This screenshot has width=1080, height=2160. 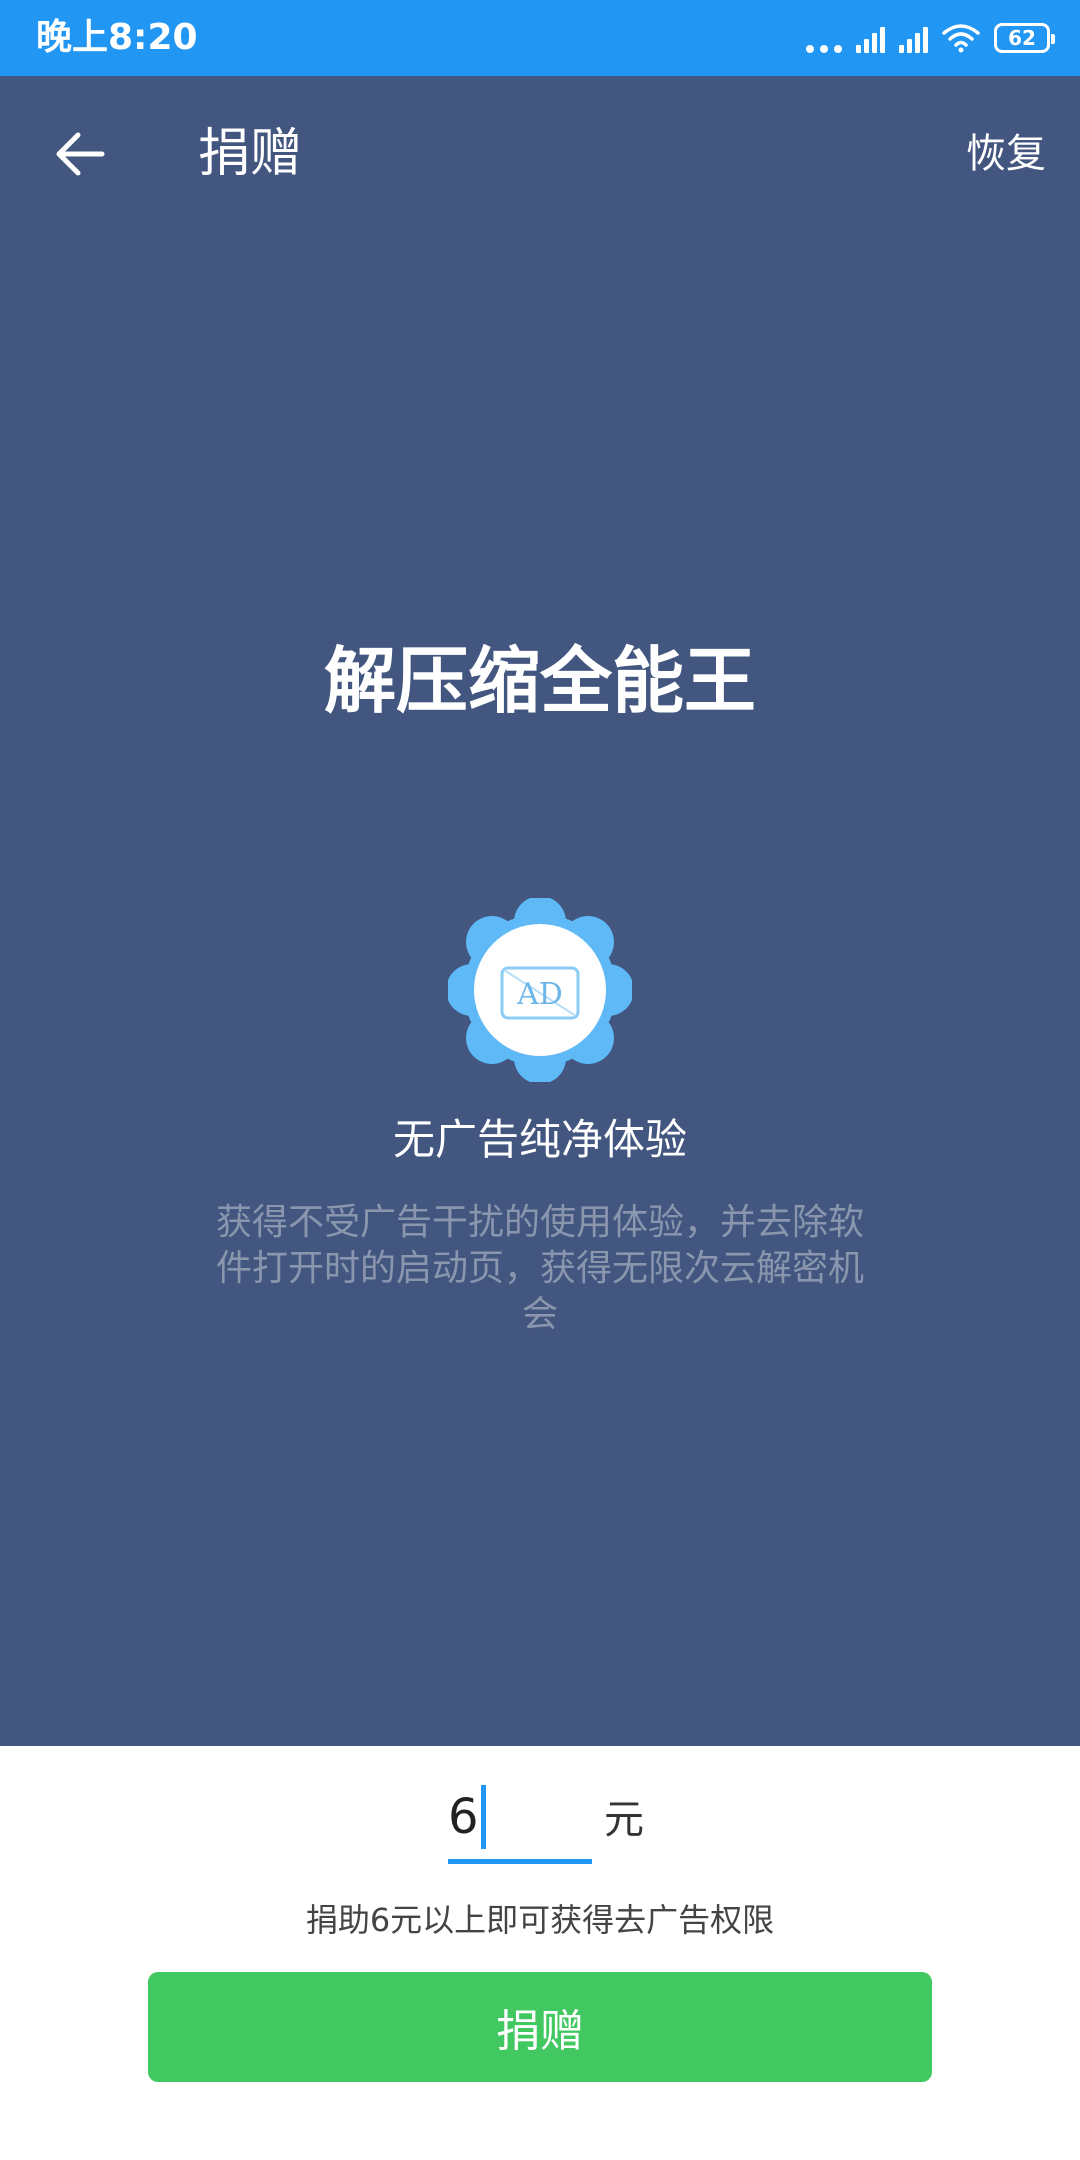 I want to click on arrow-left-icon, so click(x=80, y=154).